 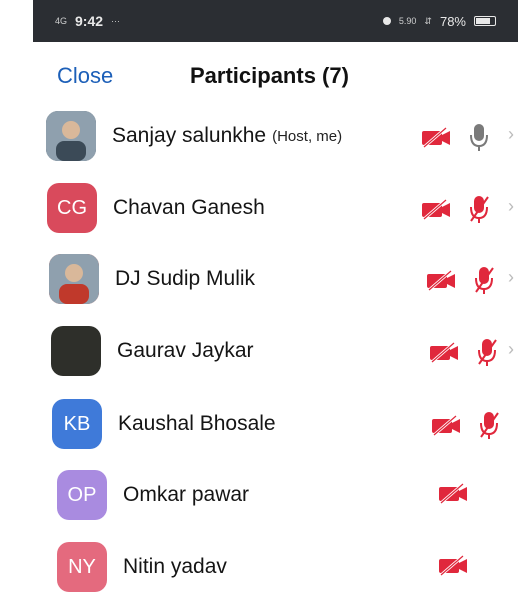 I want to click on wifi-icon: ⇵, so click(x=428, y=20).